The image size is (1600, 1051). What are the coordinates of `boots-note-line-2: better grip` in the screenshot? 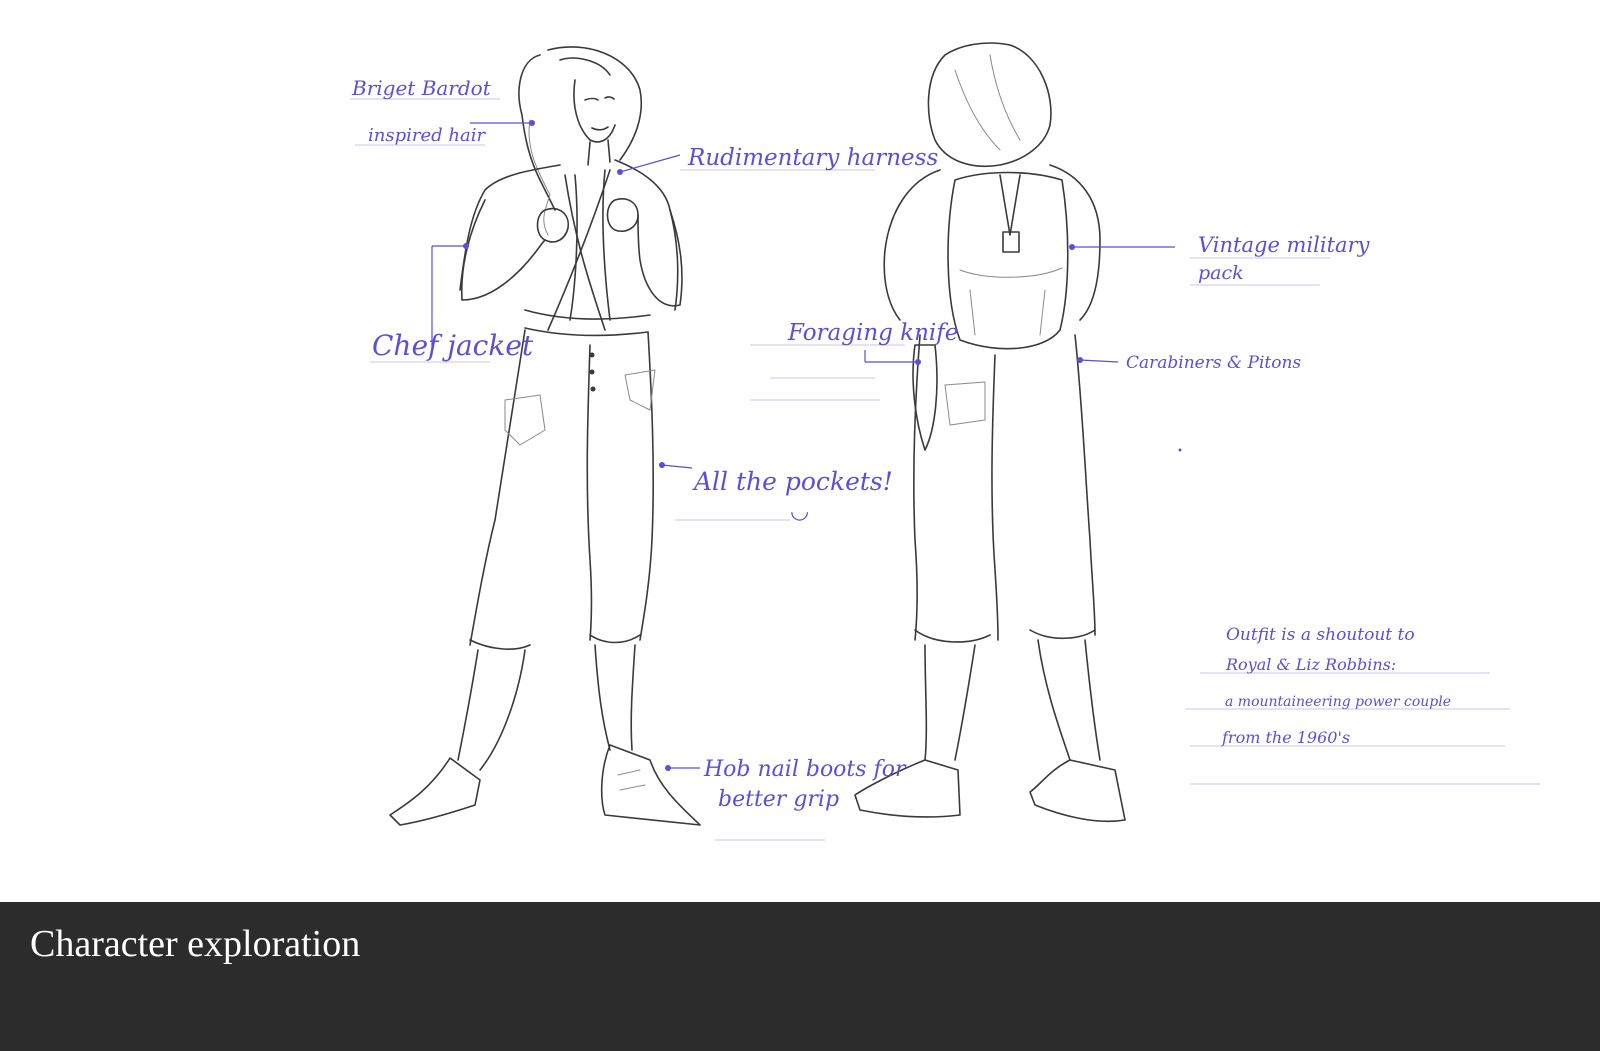 It's located at (778, 799).